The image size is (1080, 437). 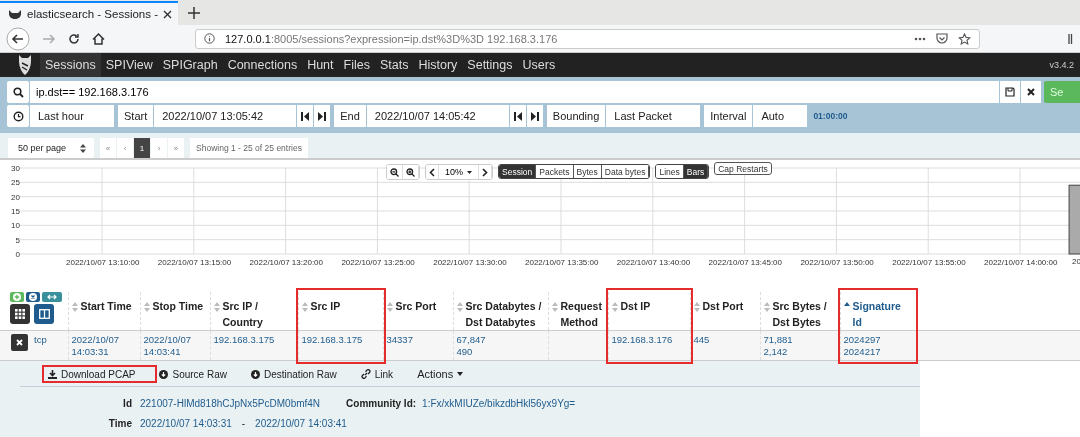 What do you see at coordinates (108, 148) in the screenshot?
I see `page-button: «` at bounding box center [108, 148].